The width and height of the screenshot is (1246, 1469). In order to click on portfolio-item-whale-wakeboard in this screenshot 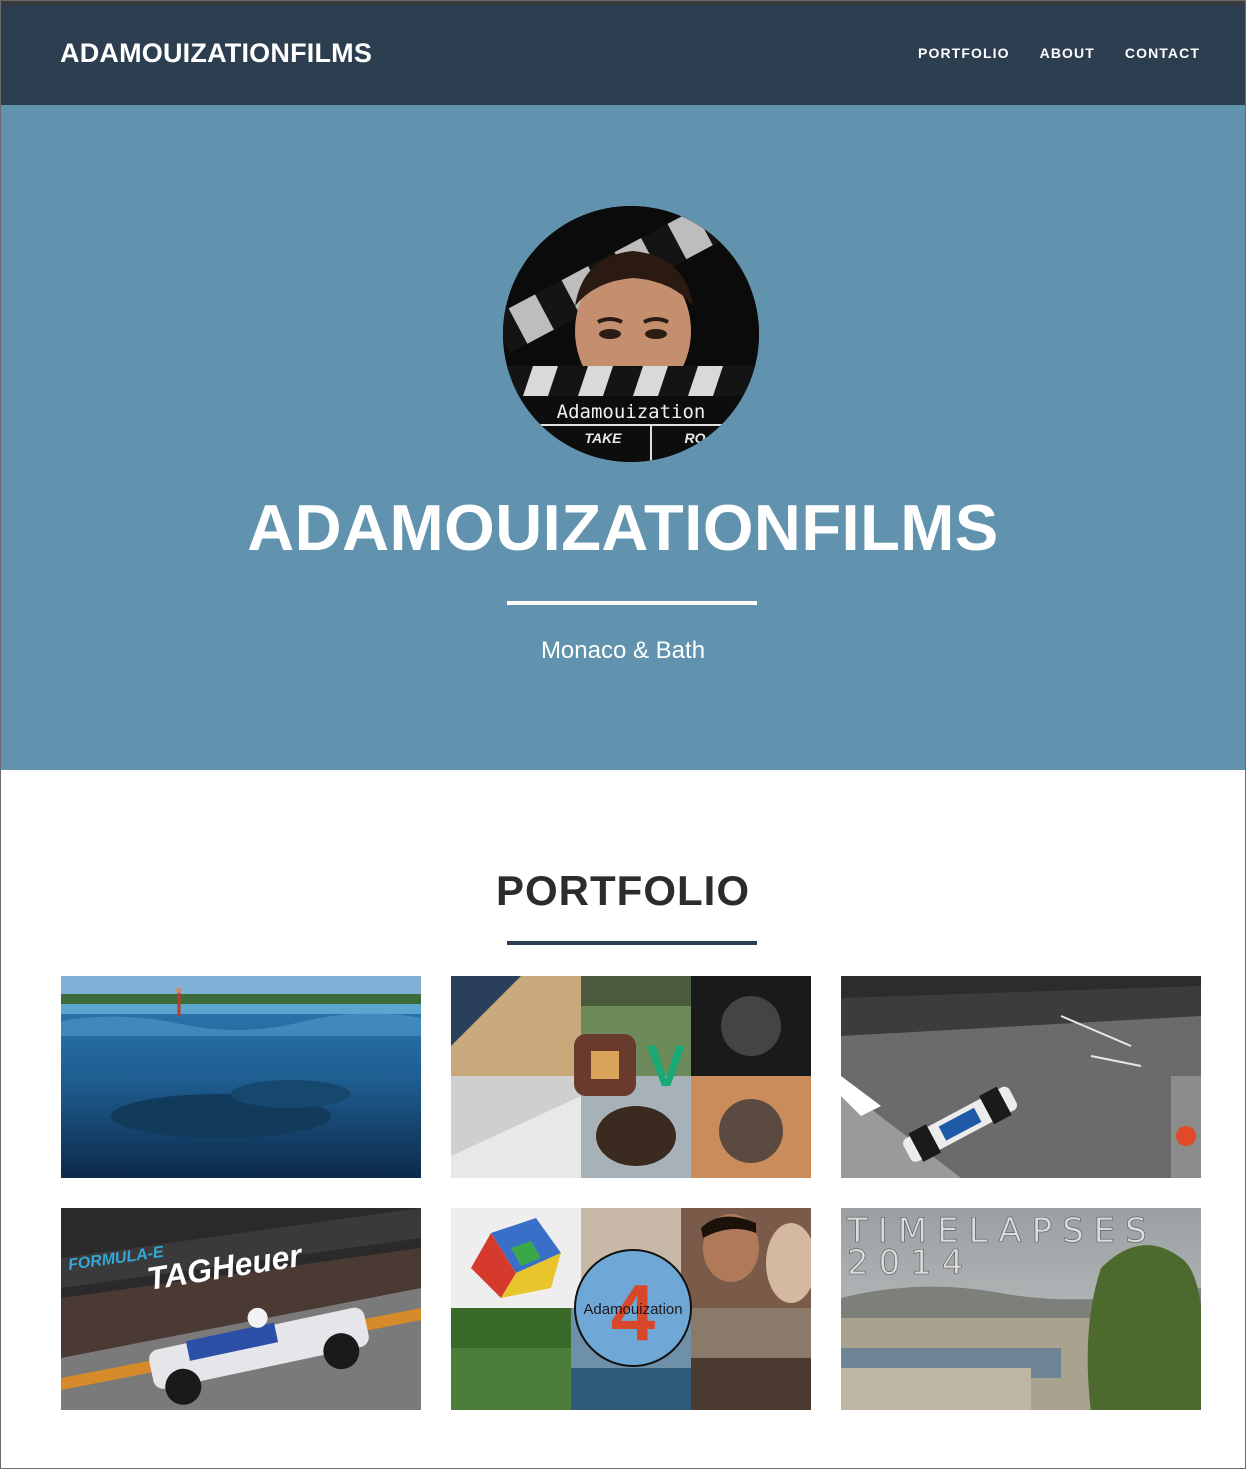, I will do `click(241, 1077)`.